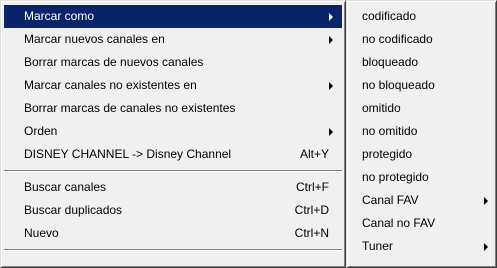 This screenshot has height=268, width=497. I want to click on submenu-item-canal-no-fav: Canal no FAV, so click(421, 223).